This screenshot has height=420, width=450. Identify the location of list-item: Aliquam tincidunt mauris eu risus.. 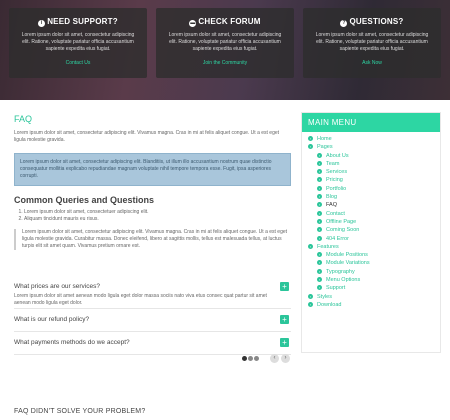
(157, 219).